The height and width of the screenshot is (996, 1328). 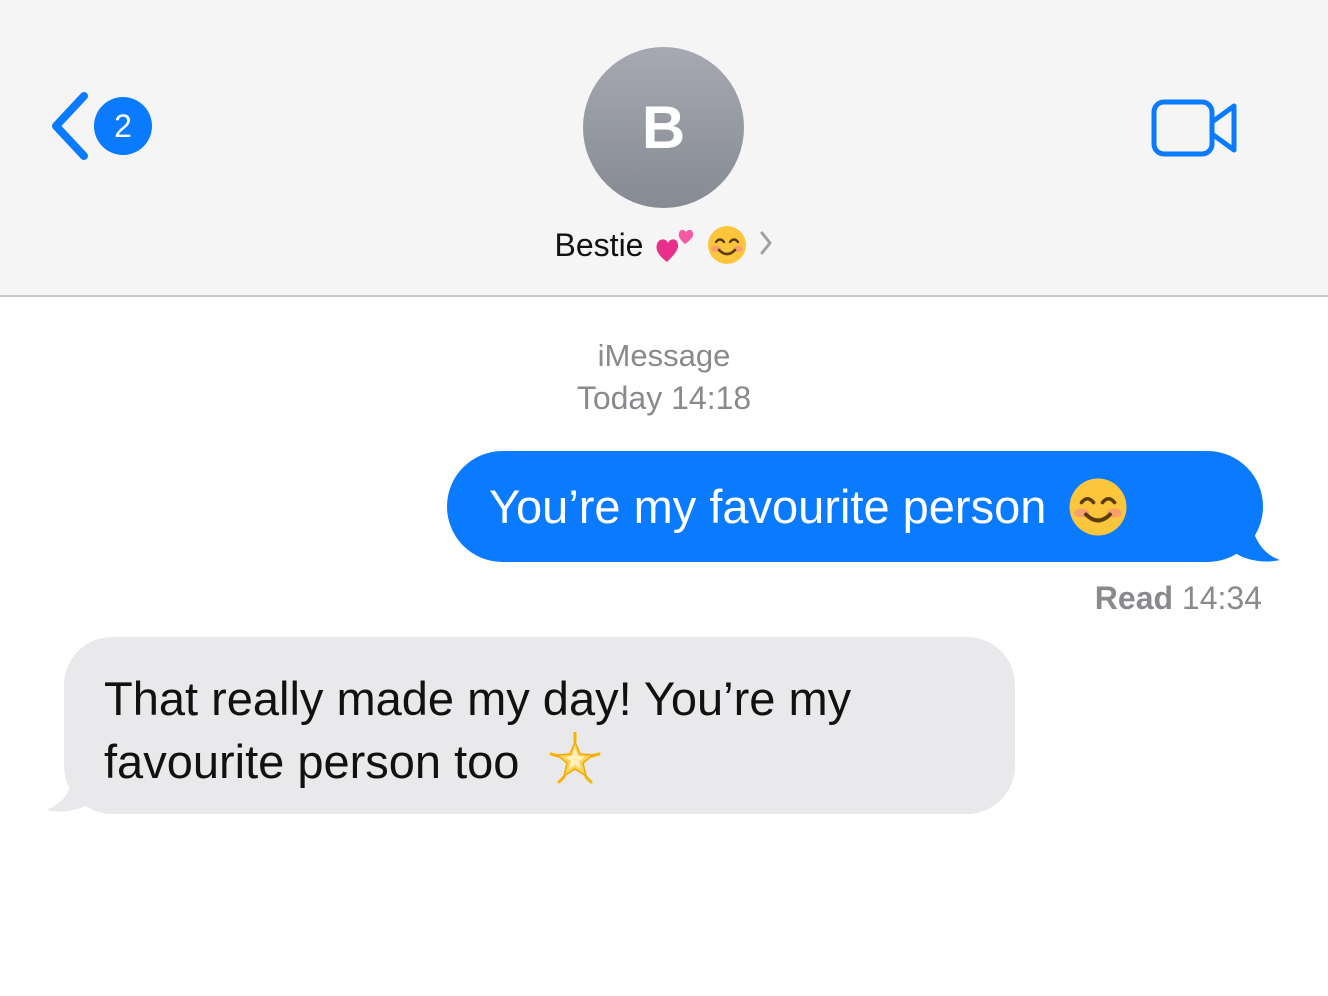 I want to click on read-receipt-label: Read, so click(x=1134, y=598).